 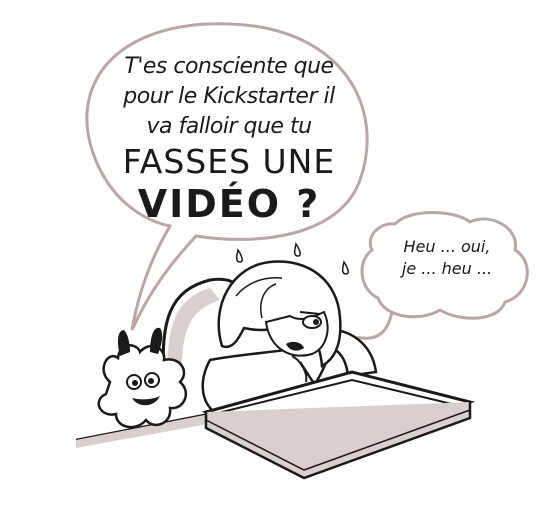 I want to click on speech-line-5: VIDÉO ?, so click(x=229, y=204).